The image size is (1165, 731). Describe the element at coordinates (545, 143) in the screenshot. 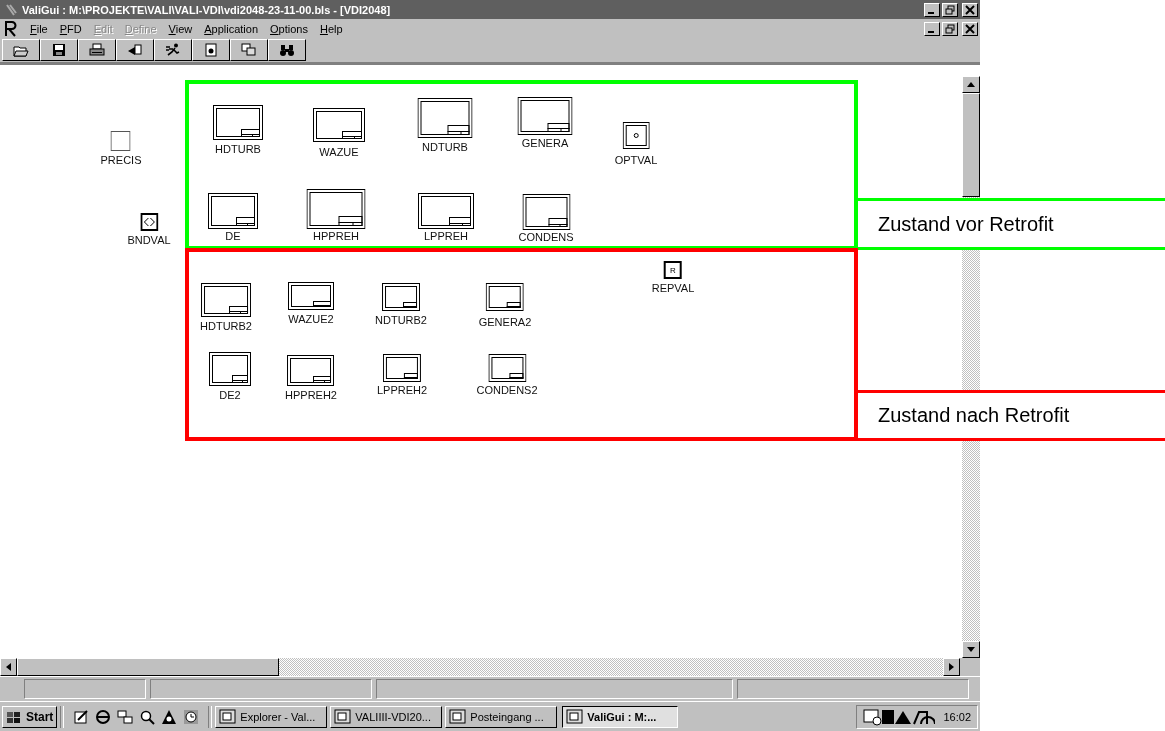

I see `block-label: GENERA` at that location.